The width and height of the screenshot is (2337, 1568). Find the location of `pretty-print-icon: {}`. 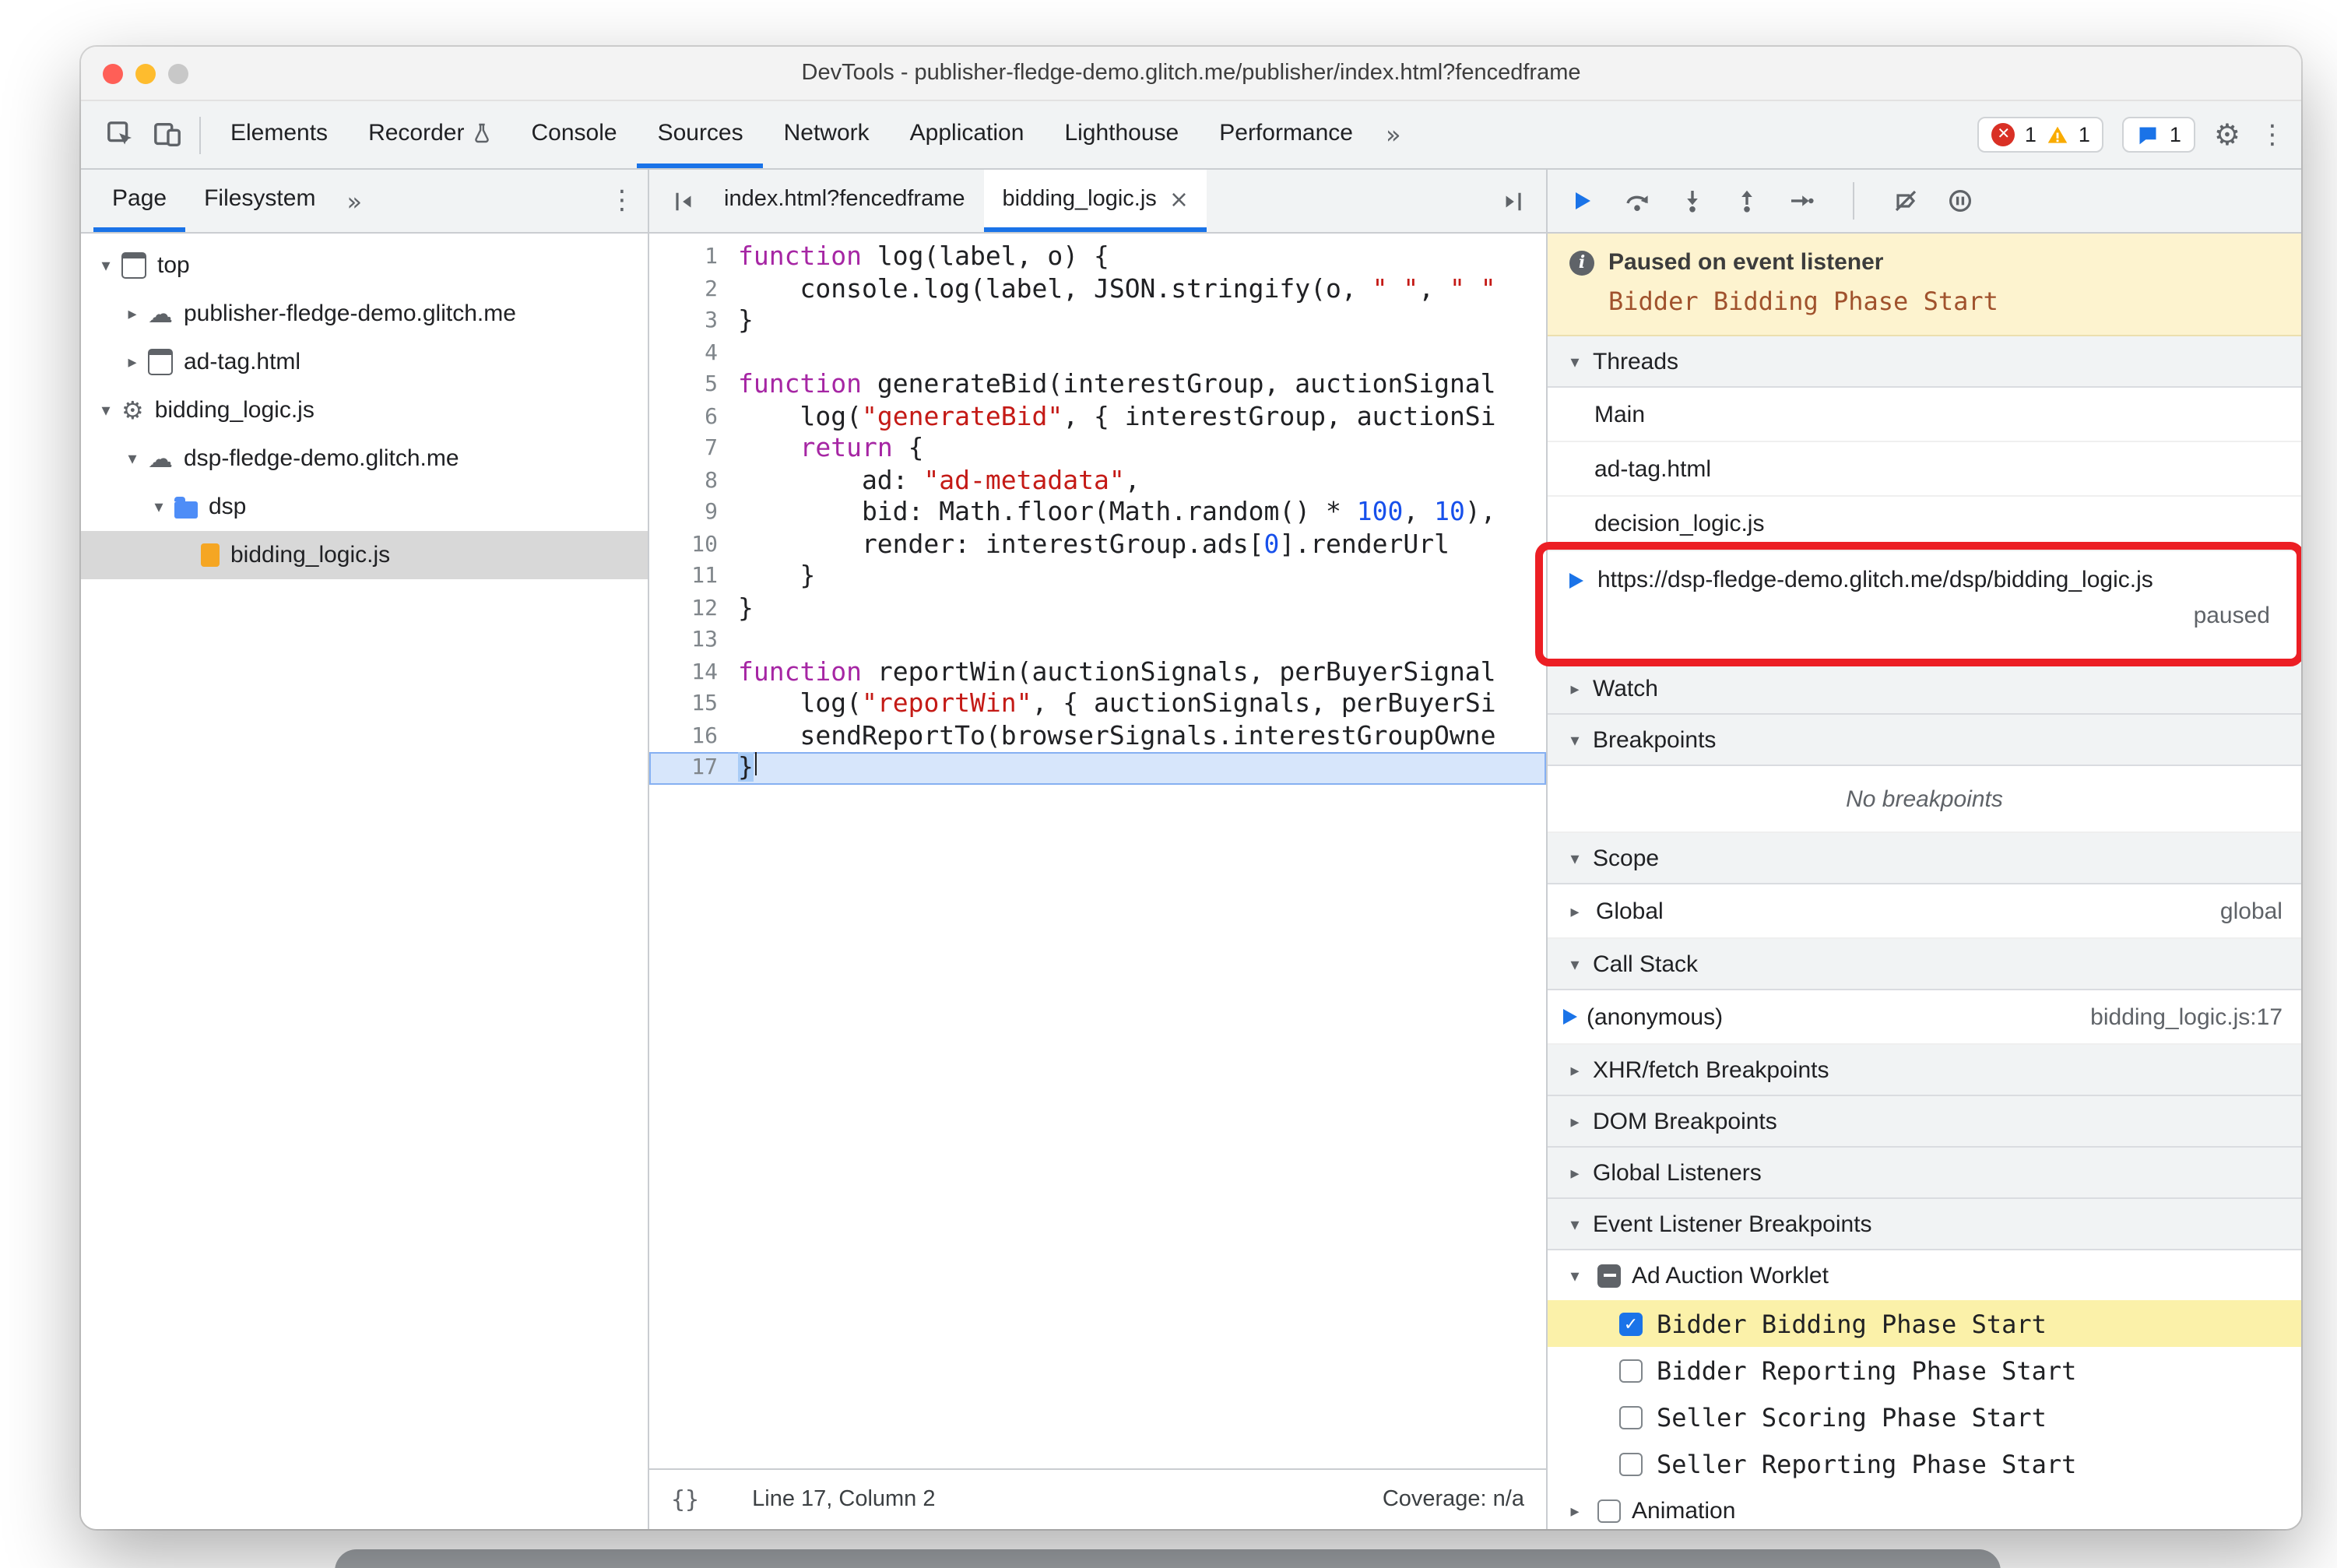

pretty-print-icon: {} is located at coordinates (685, 1499).